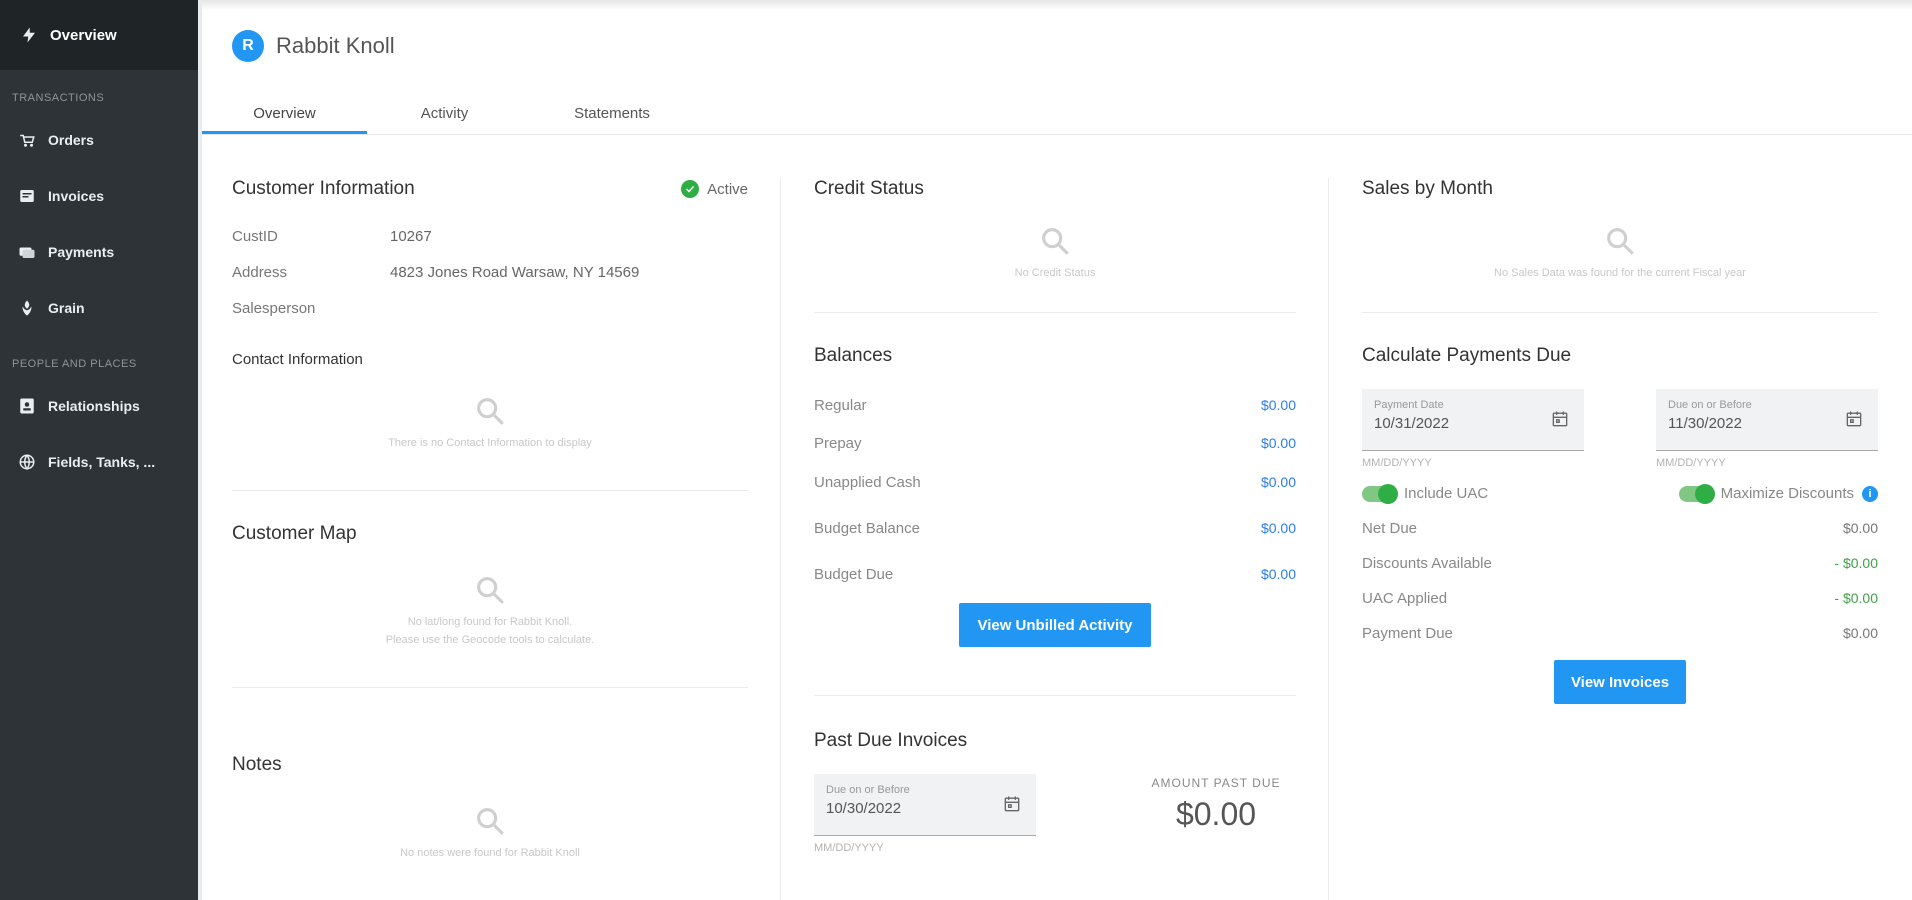 The image size is (1912, 900). Describe the element at coordinates (1409, 405) in the screenshot. I see `date-field-label: Payment Date` at that location.